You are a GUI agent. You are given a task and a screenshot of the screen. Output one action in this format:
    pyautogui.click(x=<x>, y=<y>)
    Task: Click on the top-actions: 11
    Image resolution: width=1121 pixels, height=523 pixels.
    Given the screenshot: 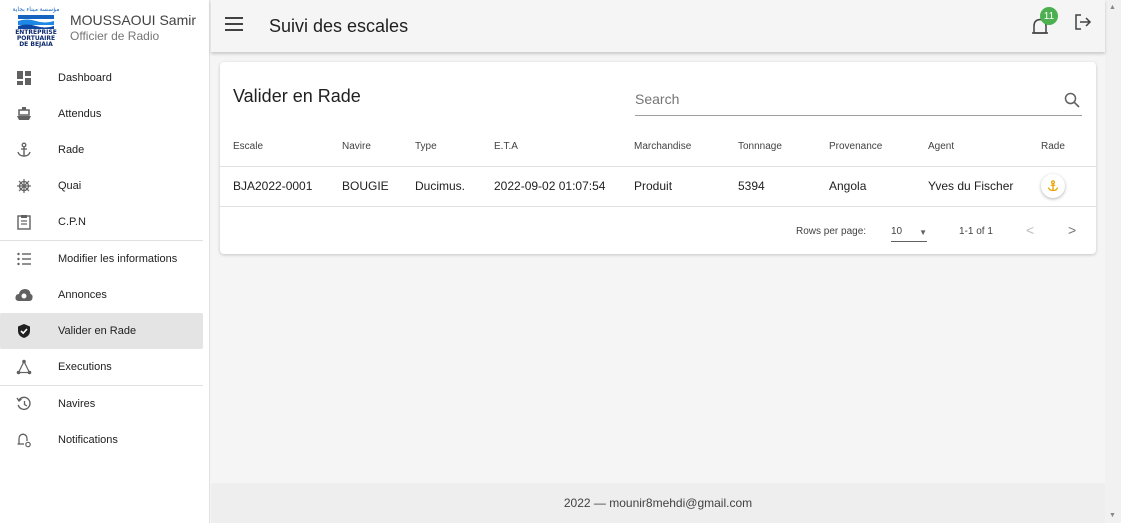 What is the action you would take?
    pyautogui.click(x=1062, y=22)
    